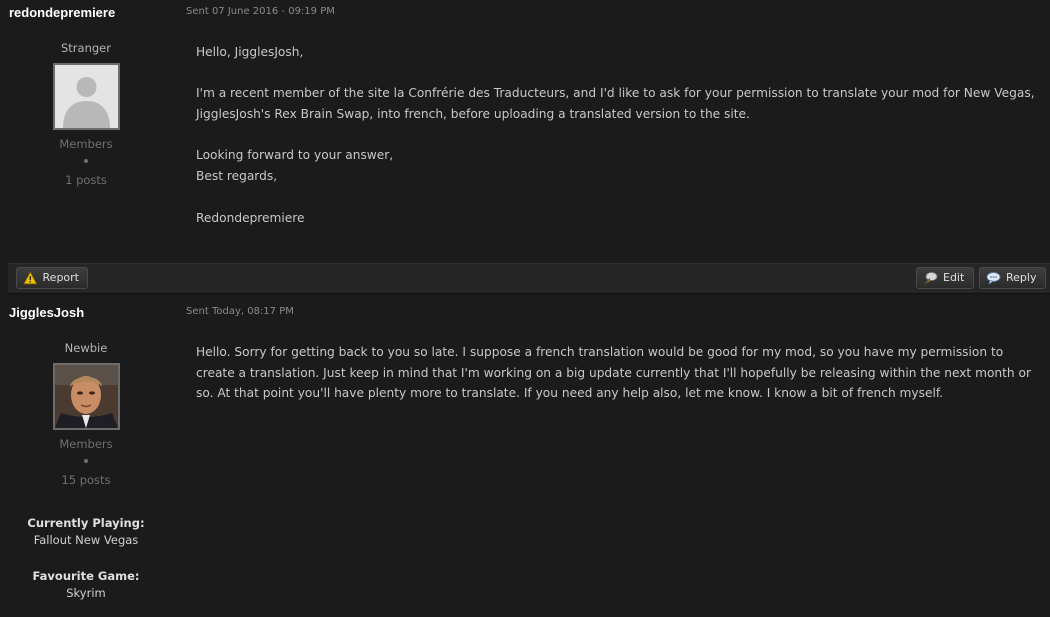  I want to click on author-rank: Stranger, so click(86, 48).